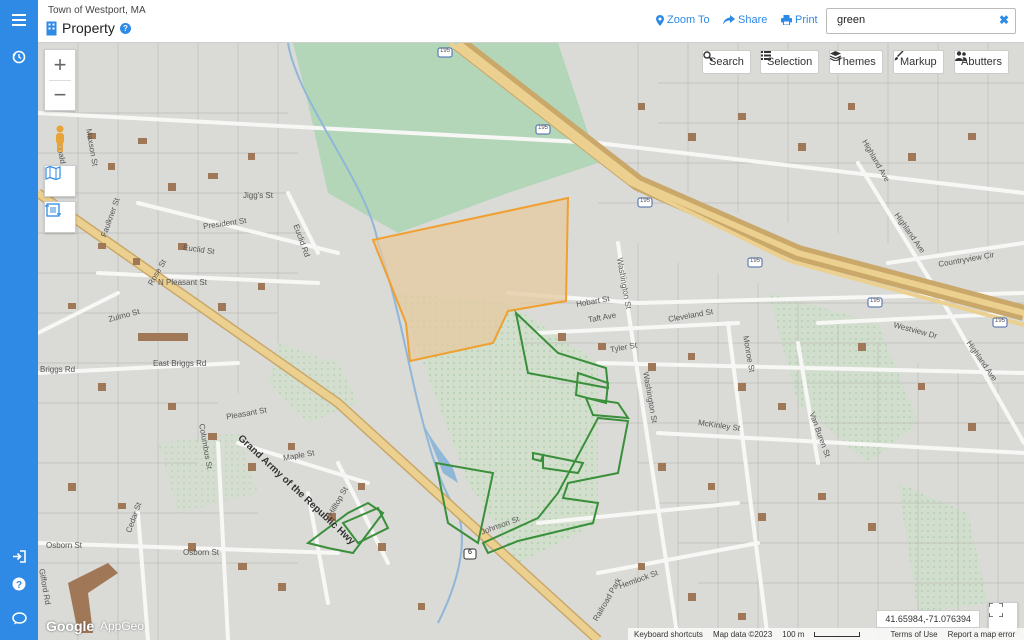 The width and height of the screenshot is (1024, 640). I want to click on route-shield-label: 6, so click(470, 552).